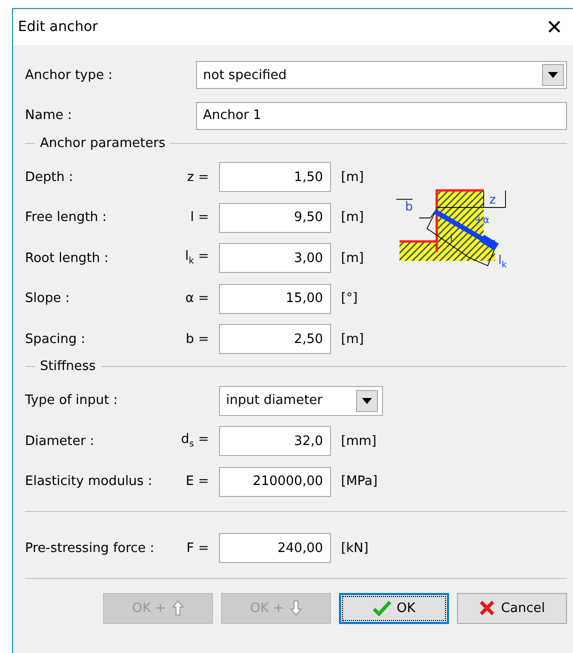 Image resolution: width=573 pixels, height=653 pixels. What do you see at coordinates (48, 298) in the screenshot?
I see `field-label: Slope :` at bounding box center [48, 298].